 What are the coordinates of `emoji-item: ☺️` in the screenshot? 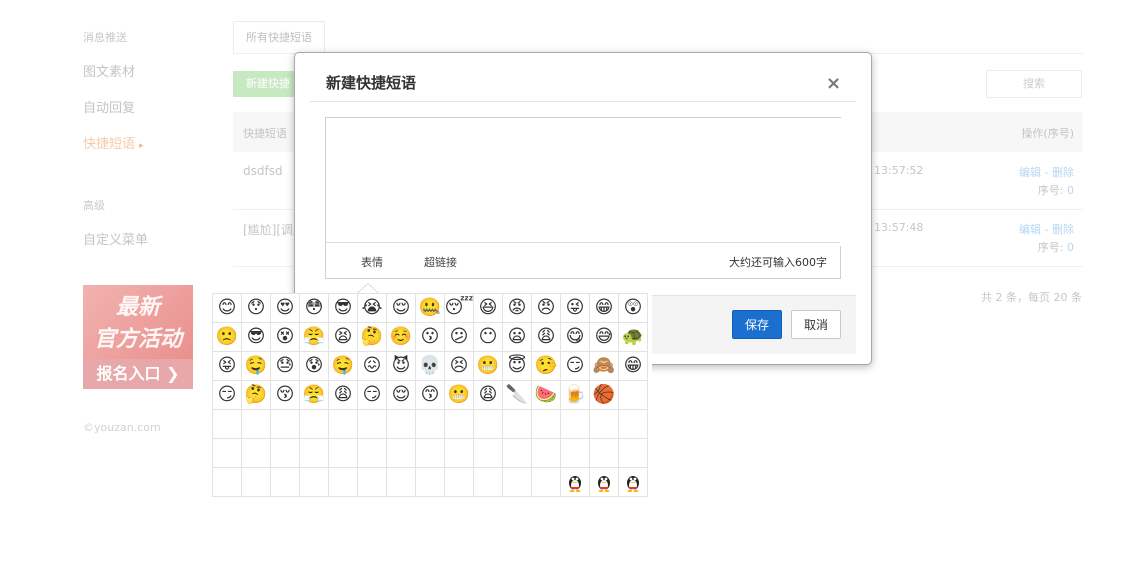 It's located at (401, 337).